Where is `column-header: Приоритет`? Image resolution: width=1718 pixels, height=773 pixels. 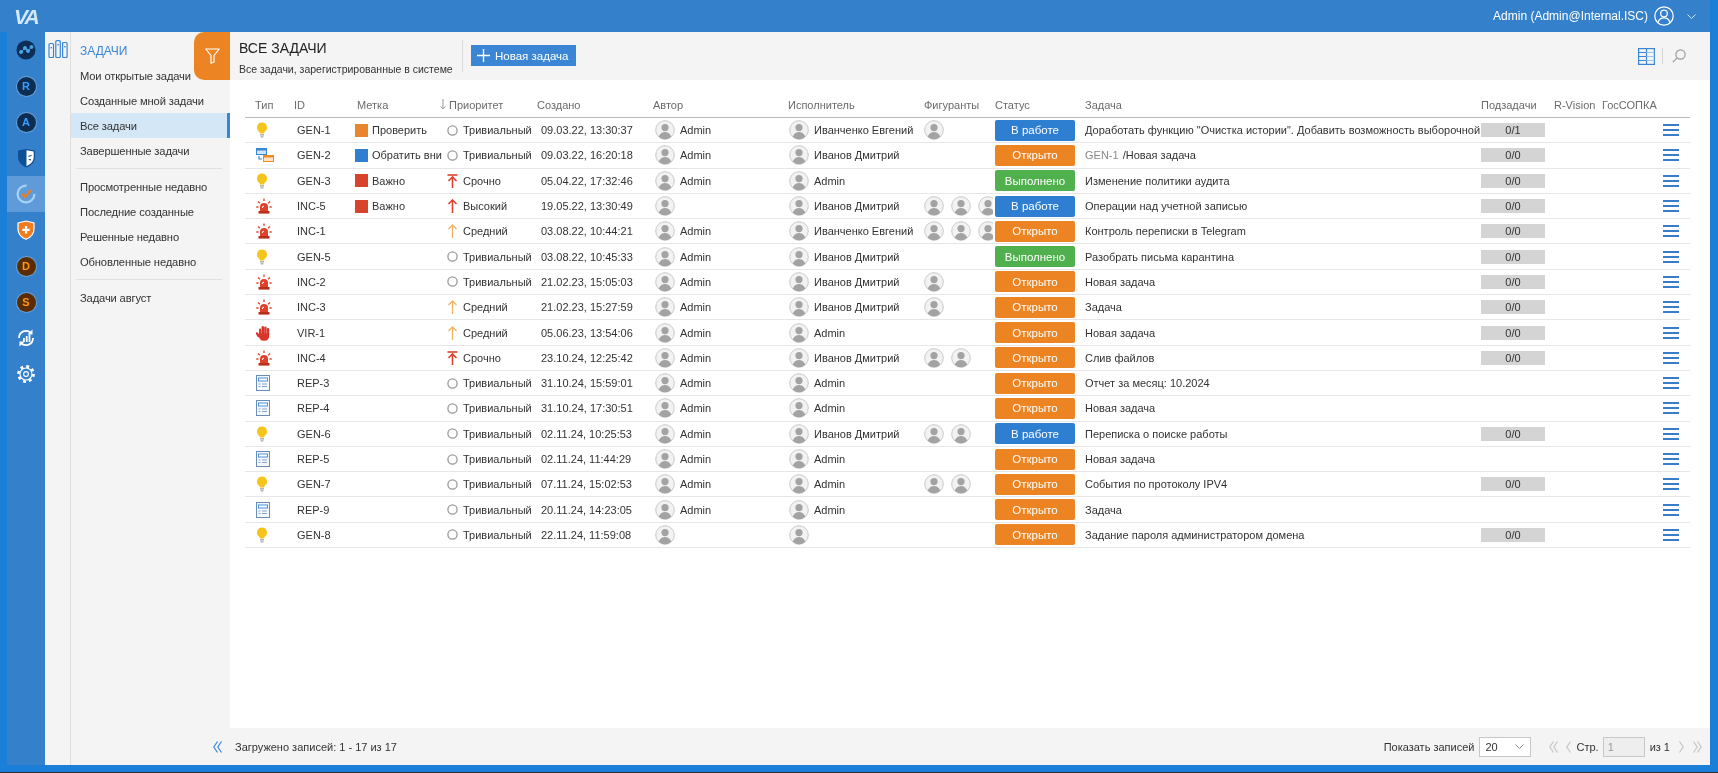
column-header: Приоритет is located at coordinates (476, 104).